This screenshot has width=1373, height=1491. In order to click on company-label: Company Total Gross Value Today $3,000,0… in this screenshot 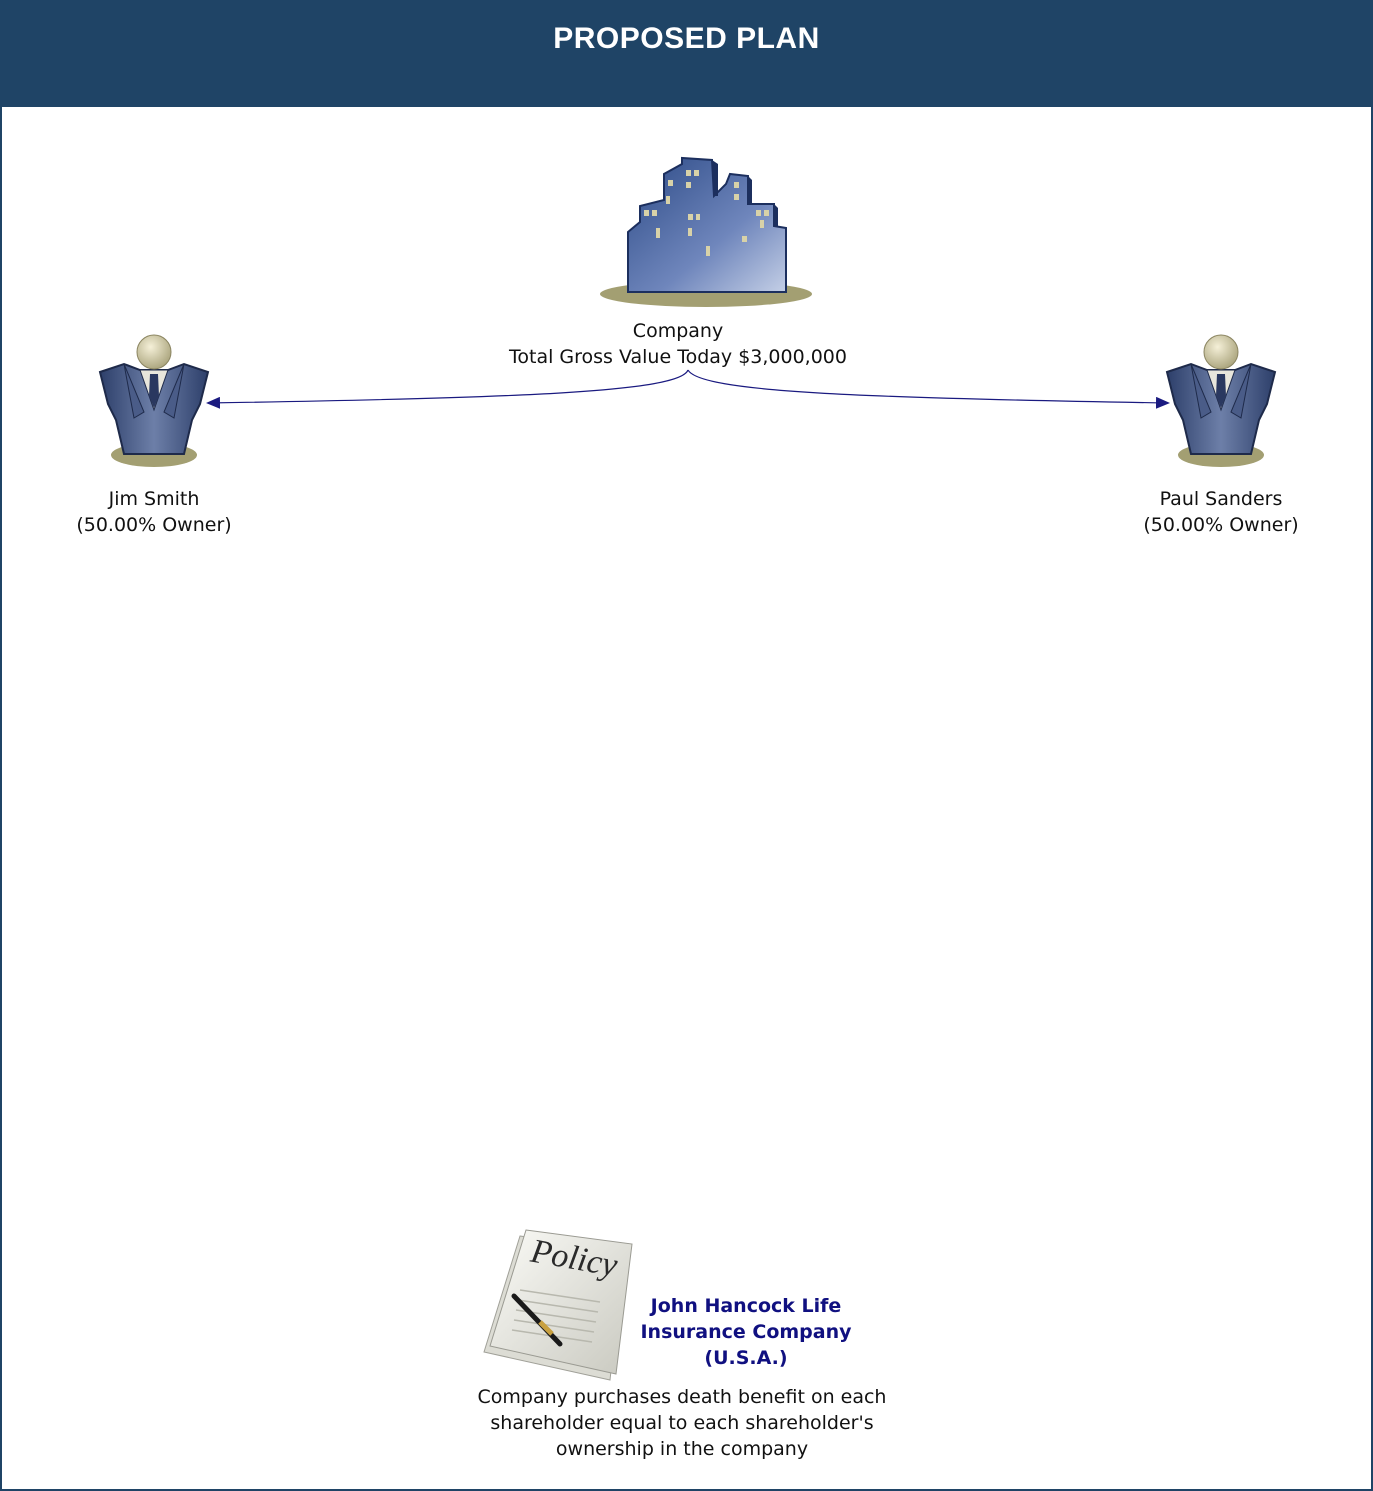, I will do `click(678, 344)`.